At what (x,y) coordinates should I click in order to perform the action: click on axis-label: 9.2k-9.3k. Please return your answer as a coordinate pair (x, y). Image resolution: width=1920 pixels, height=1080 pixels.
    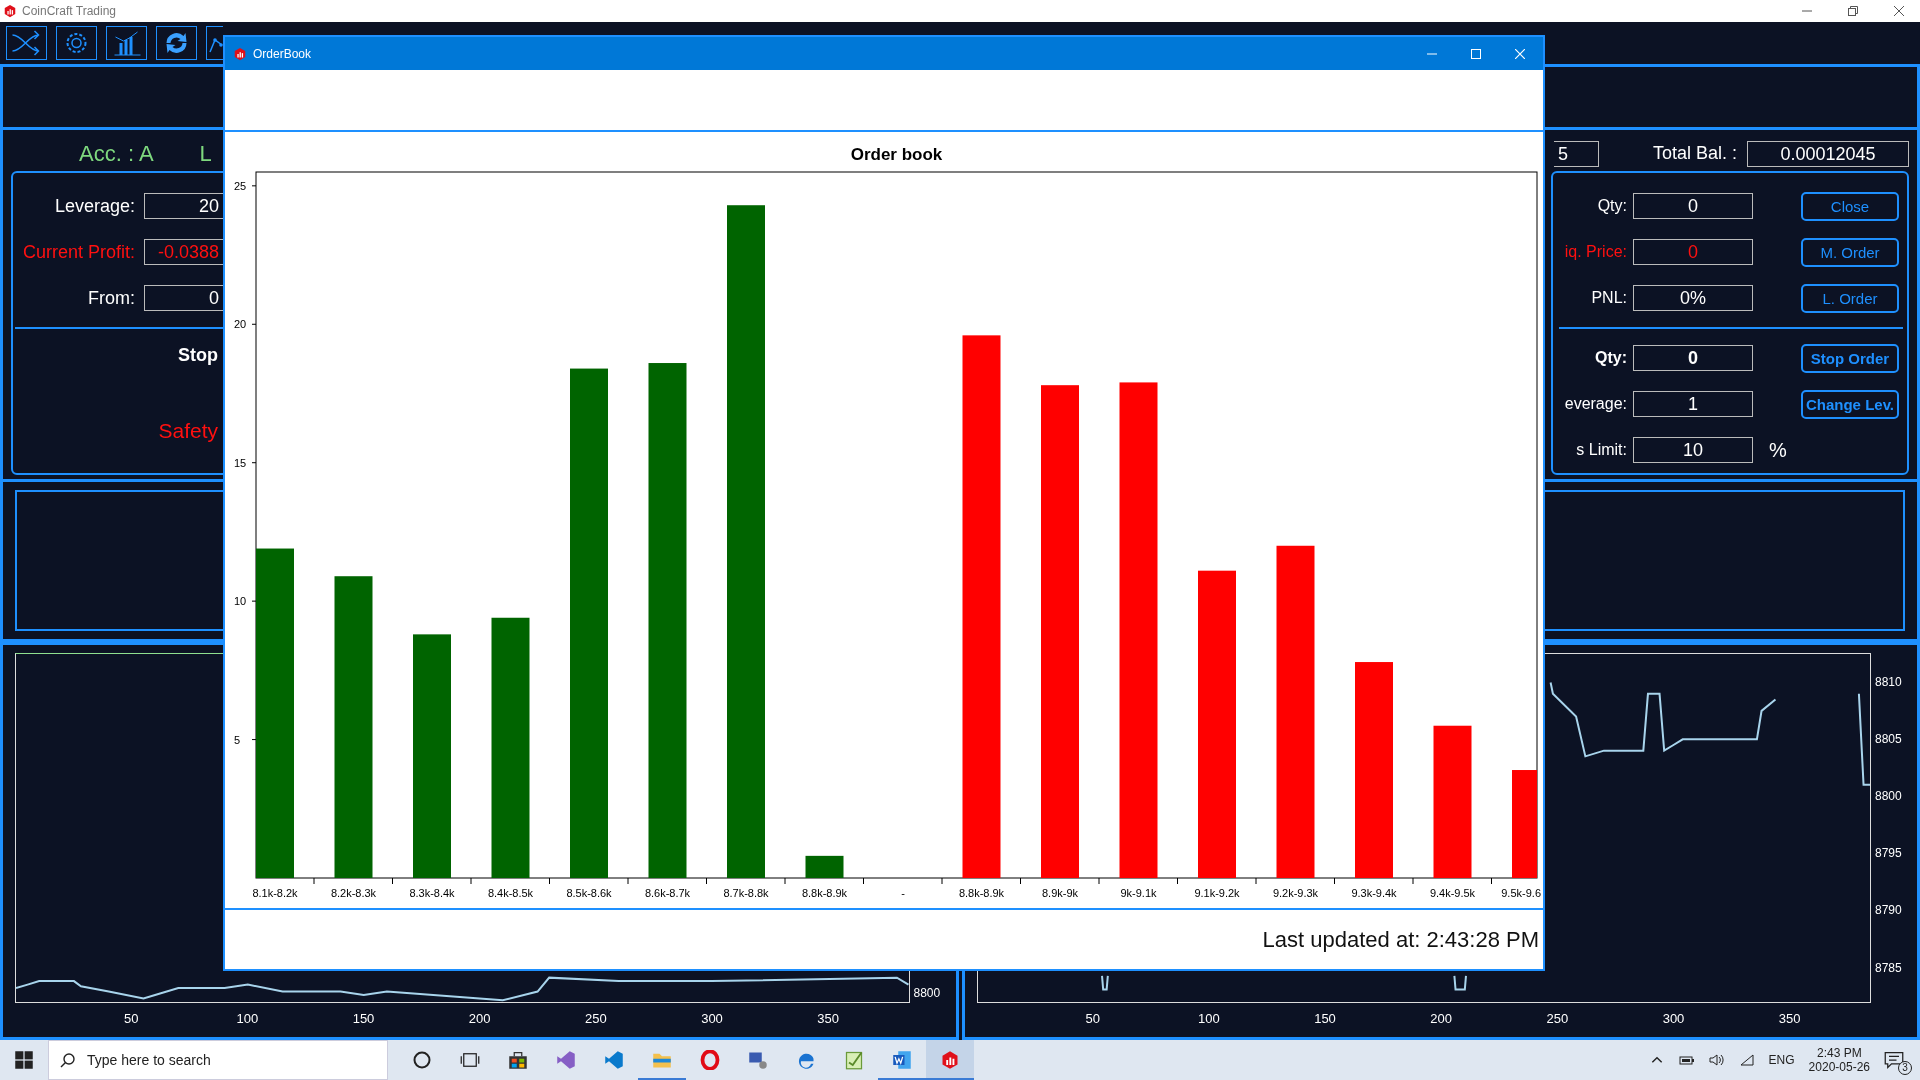
    Looking at the image, I should click on (1295, 893).